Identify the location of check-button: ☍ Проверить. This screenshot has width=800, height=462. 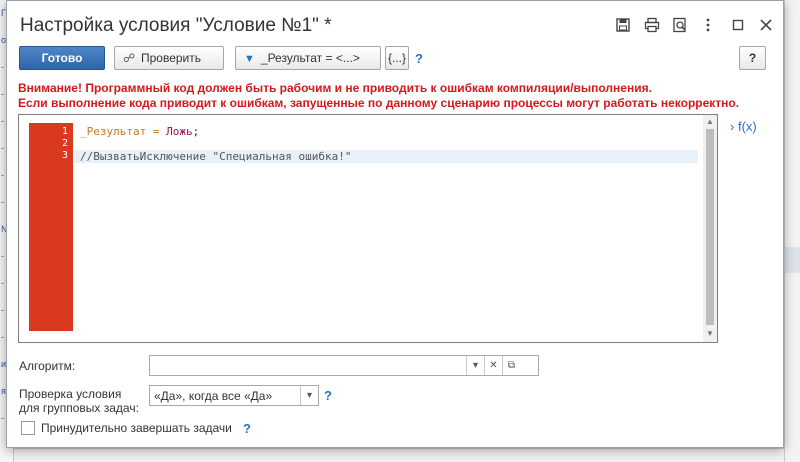
(169, 58).